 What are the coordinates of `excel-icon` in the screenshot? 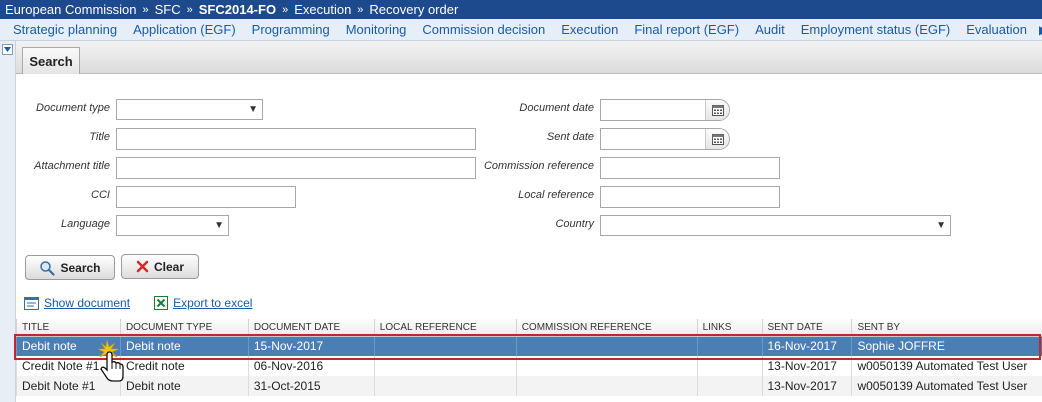 It's located at (161, 303).